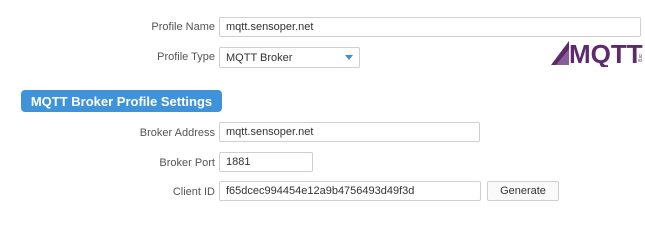  Describe the element at coordinates (177, 133) in the screenshot. I see `broker-address-label: Broker Address` at that location.